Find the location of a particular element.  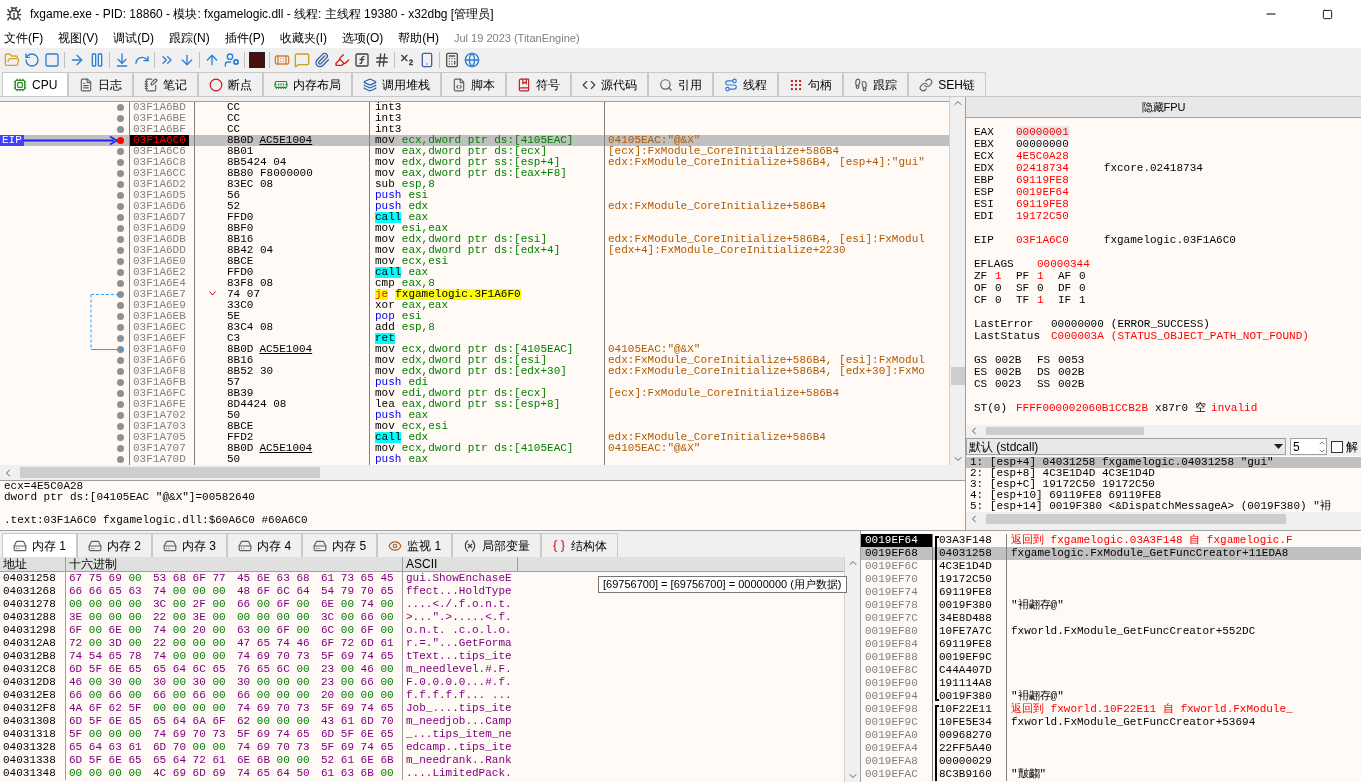

register-value: 0019EF64 is located at coordinates (1042, 192).